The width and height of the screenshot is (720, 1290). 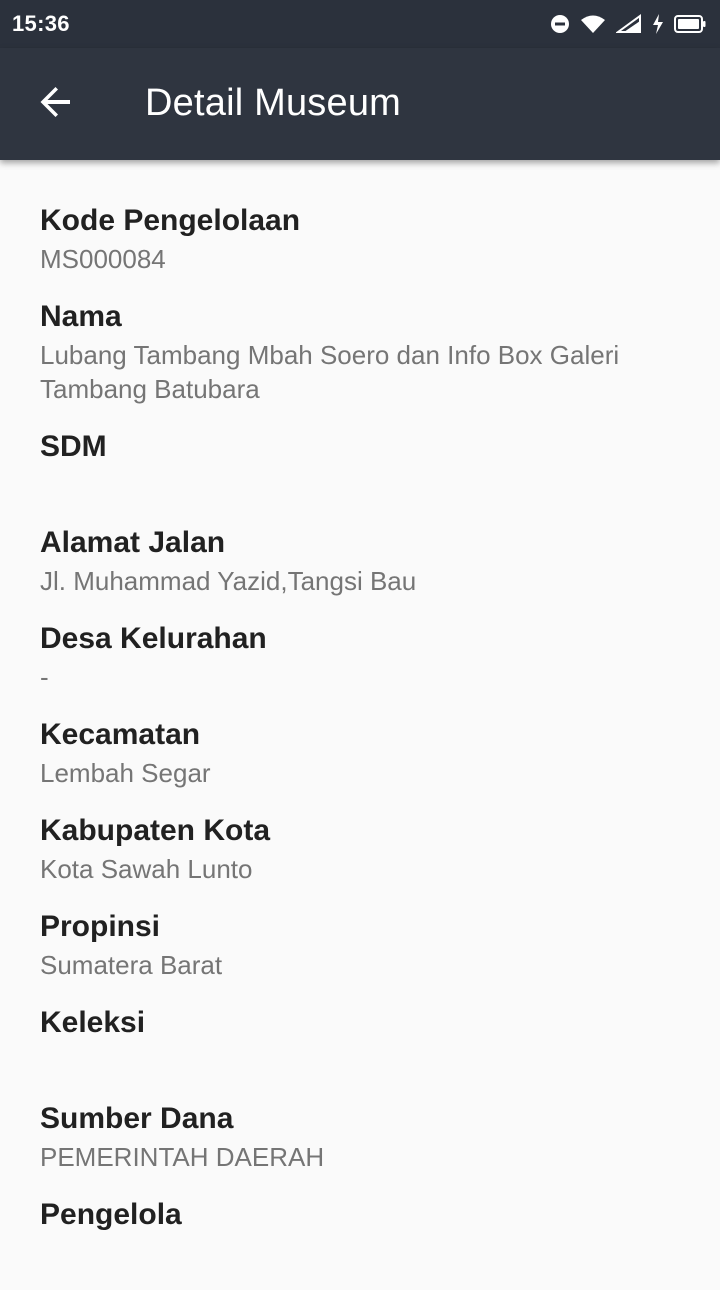 I want to click on field-sdm: SDM, so click(x=360, y=464).